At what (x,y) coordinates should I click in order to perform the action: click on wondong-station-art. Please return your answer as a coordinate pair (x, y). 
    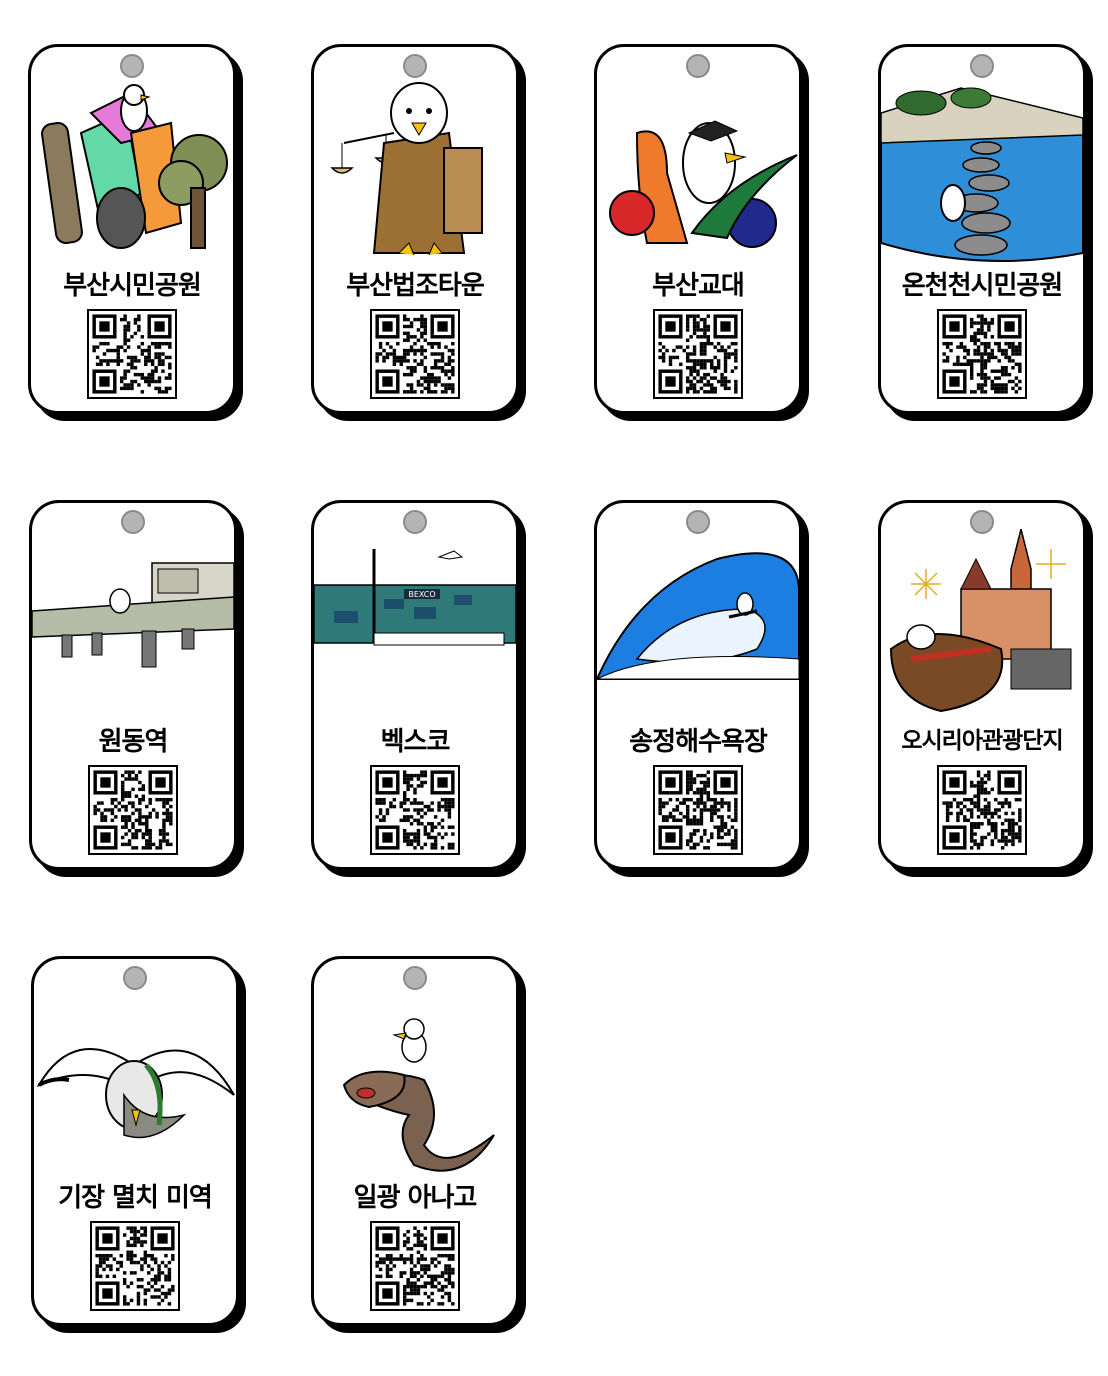
    Looking at the image, I should click on (133, 625).